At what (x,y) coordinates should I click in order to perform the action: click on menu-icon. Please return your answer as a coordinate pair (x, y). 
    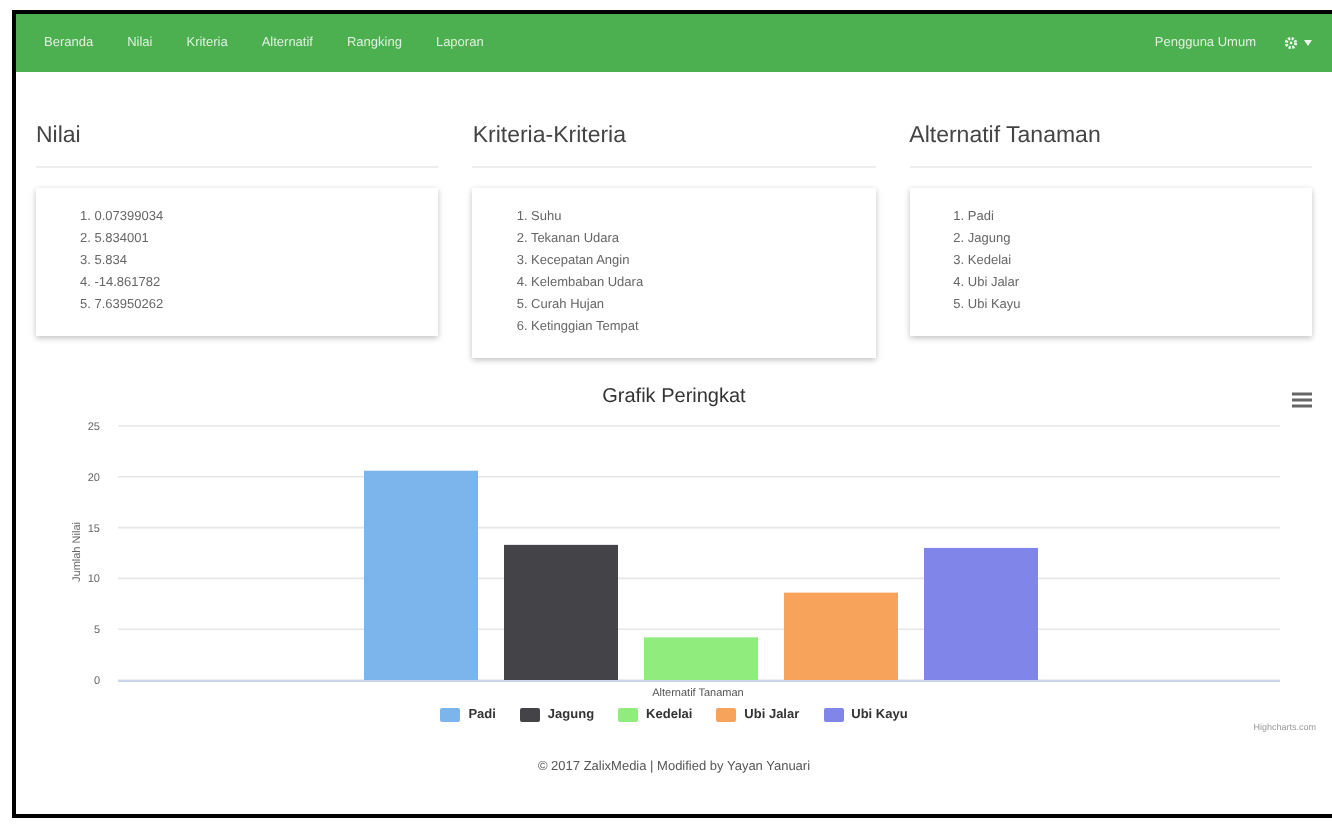
    Looking at the image, I should click on (1302, 400).